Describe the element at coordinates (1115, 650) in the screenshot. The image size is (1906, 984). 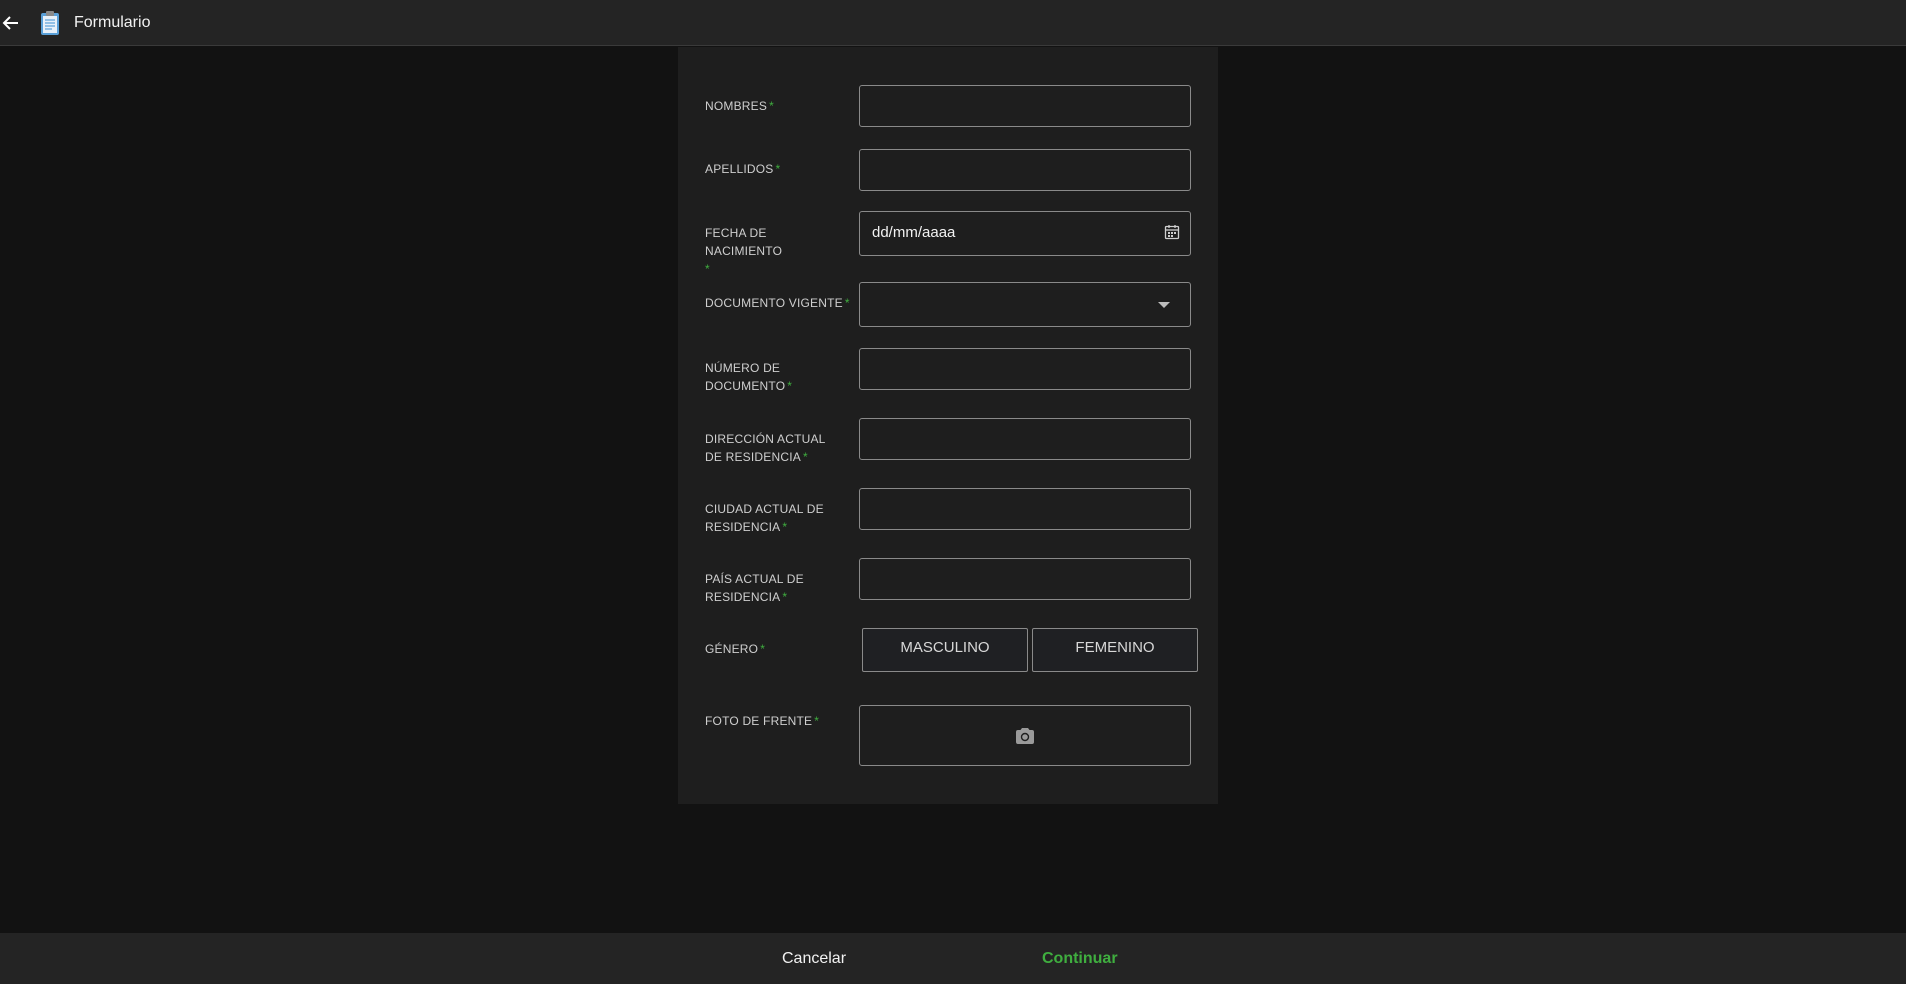
I see `genero-femenino-button: FEMENINO` at that location.